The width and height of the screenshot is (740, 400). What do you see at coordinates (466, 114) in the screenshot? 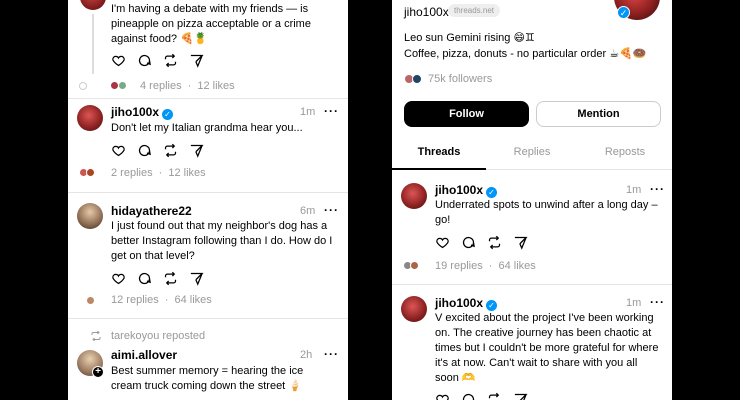
I see `follow-button: Follow` at bounding box center [466, 114].